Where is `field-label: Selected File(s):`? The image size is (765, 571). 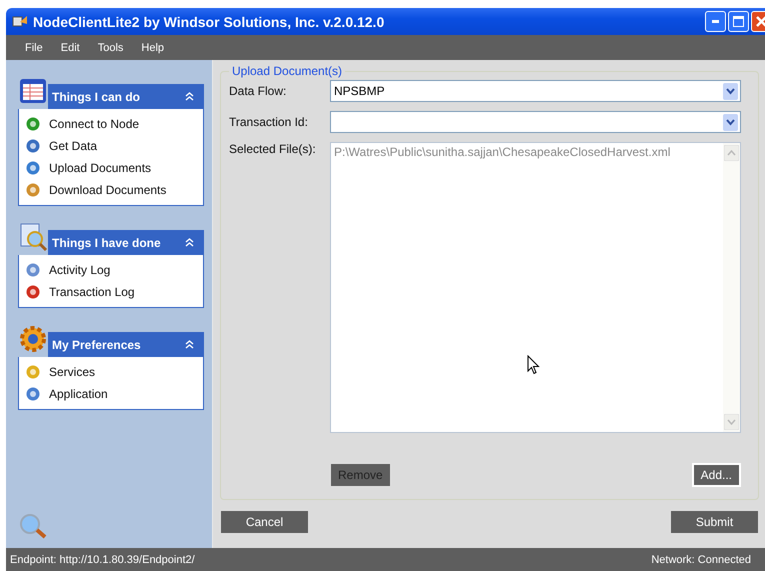
field-label: Selected File(s): is located at coordinates (273, 149).